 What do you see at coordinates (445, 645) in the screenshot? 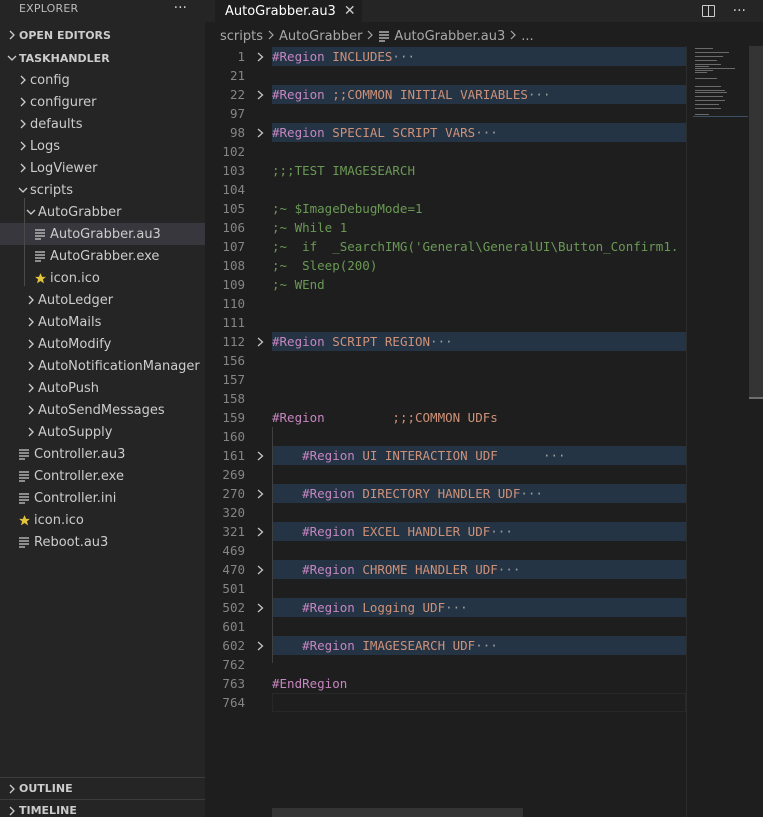
I see `code-line: 602 #Region IMAGESEARCH UDF ···` at bounding box center [445, 645].